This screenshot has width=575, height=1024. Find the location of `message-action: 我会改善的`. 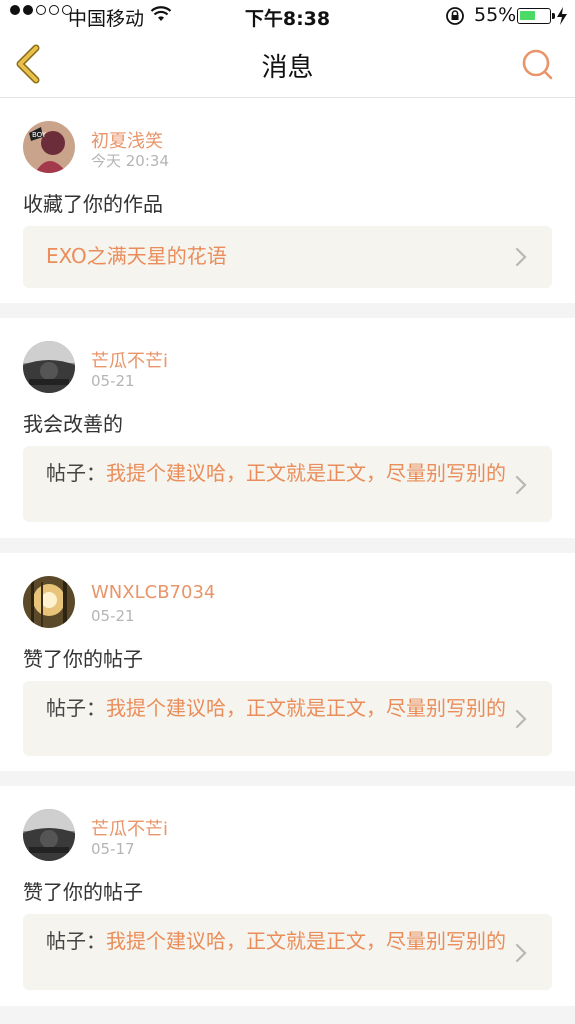

message-action: 我会改善的 is located at coordinates (73, 424).